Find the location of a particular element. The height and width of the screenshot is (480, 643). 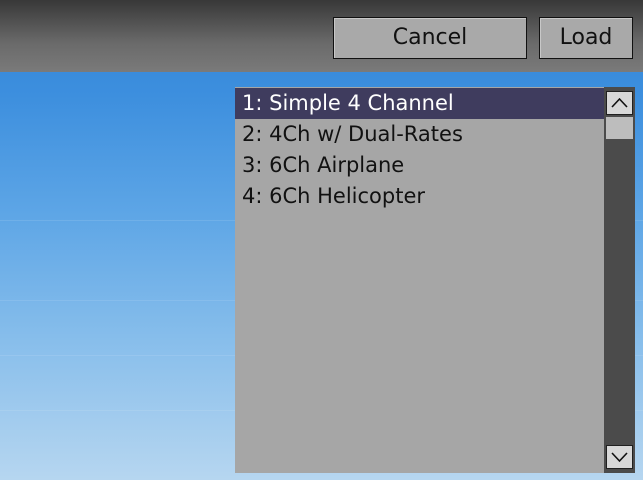

list-scrollbar is located at coordinates (619, 280).